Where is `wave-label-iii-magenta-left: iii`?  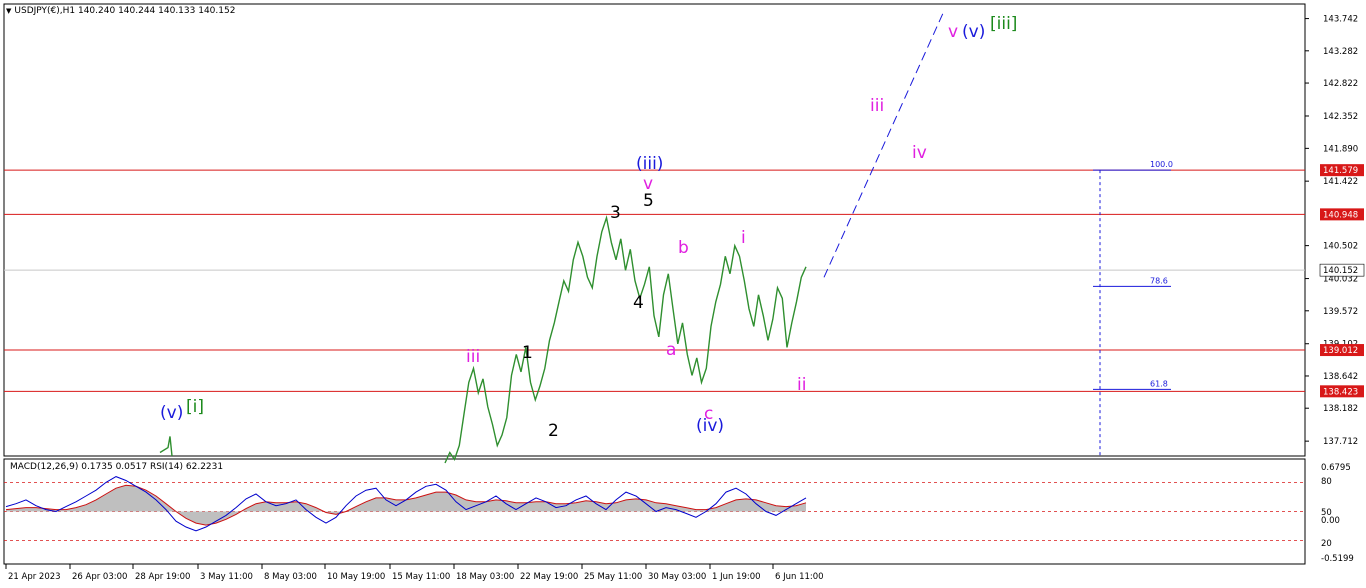
wave-label-iii-magenta-left: iii is located at coordinates (473, 357).